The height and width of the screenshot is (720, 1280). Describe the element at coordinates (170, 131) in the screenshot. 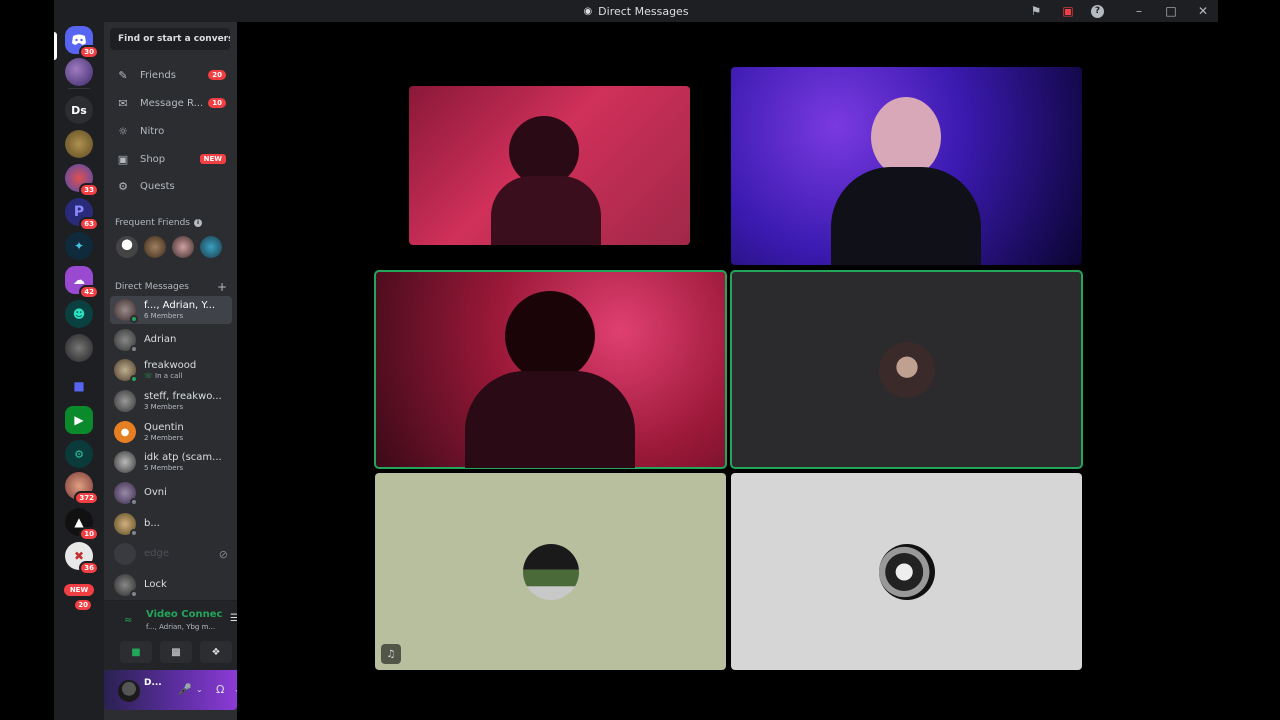

I see `nav-nitro: ☼ Nitro` at that location.